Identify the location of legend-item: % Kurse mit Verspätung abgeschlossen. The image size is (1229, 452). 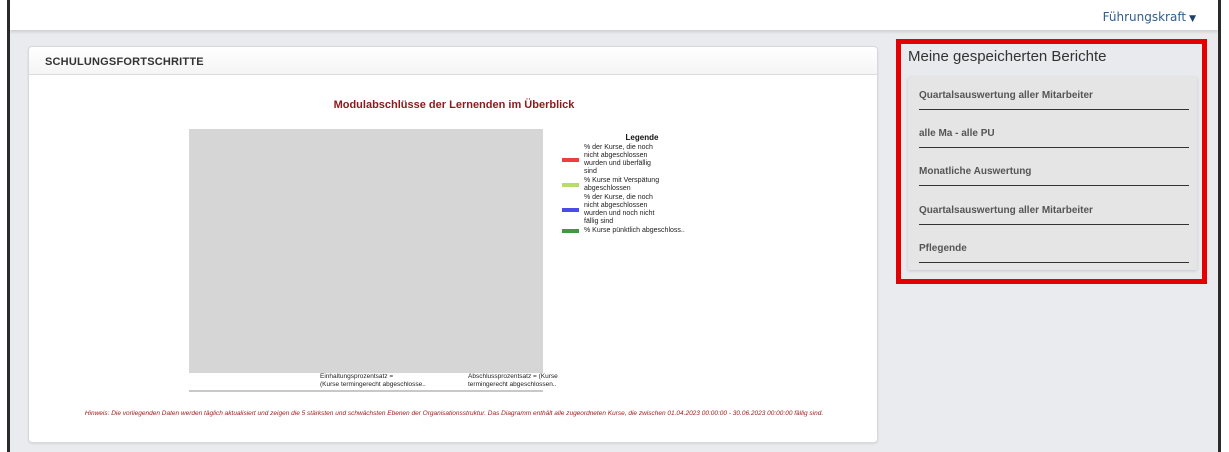
(642, 185).